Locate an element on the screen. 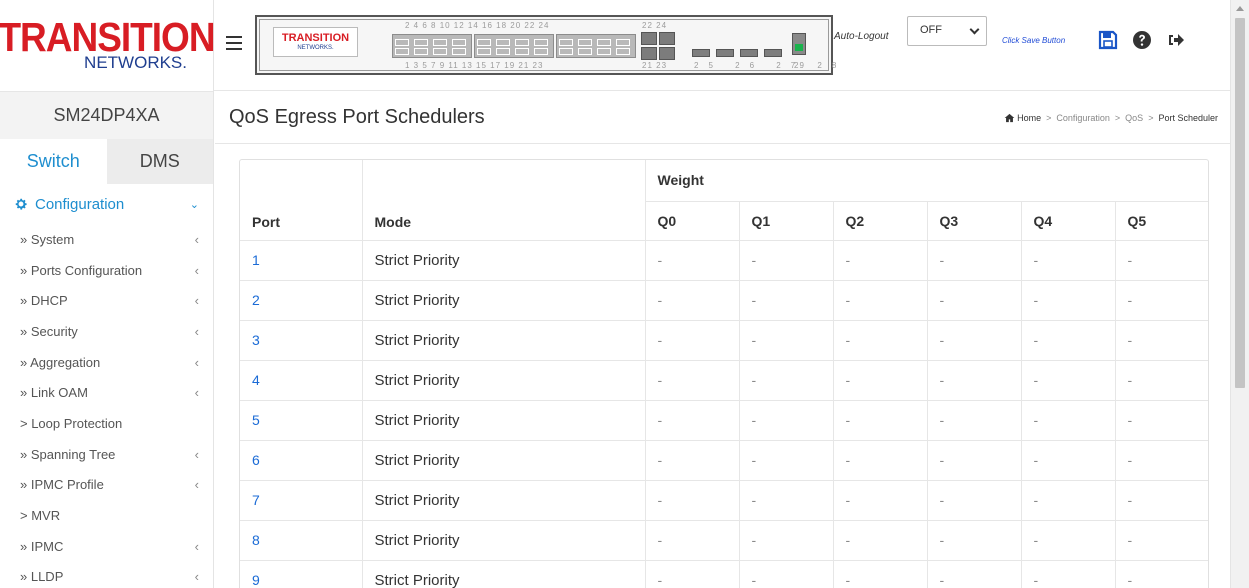  menu-item-dhcp: » DHCP ‹ is located at coordinates (106, 300).